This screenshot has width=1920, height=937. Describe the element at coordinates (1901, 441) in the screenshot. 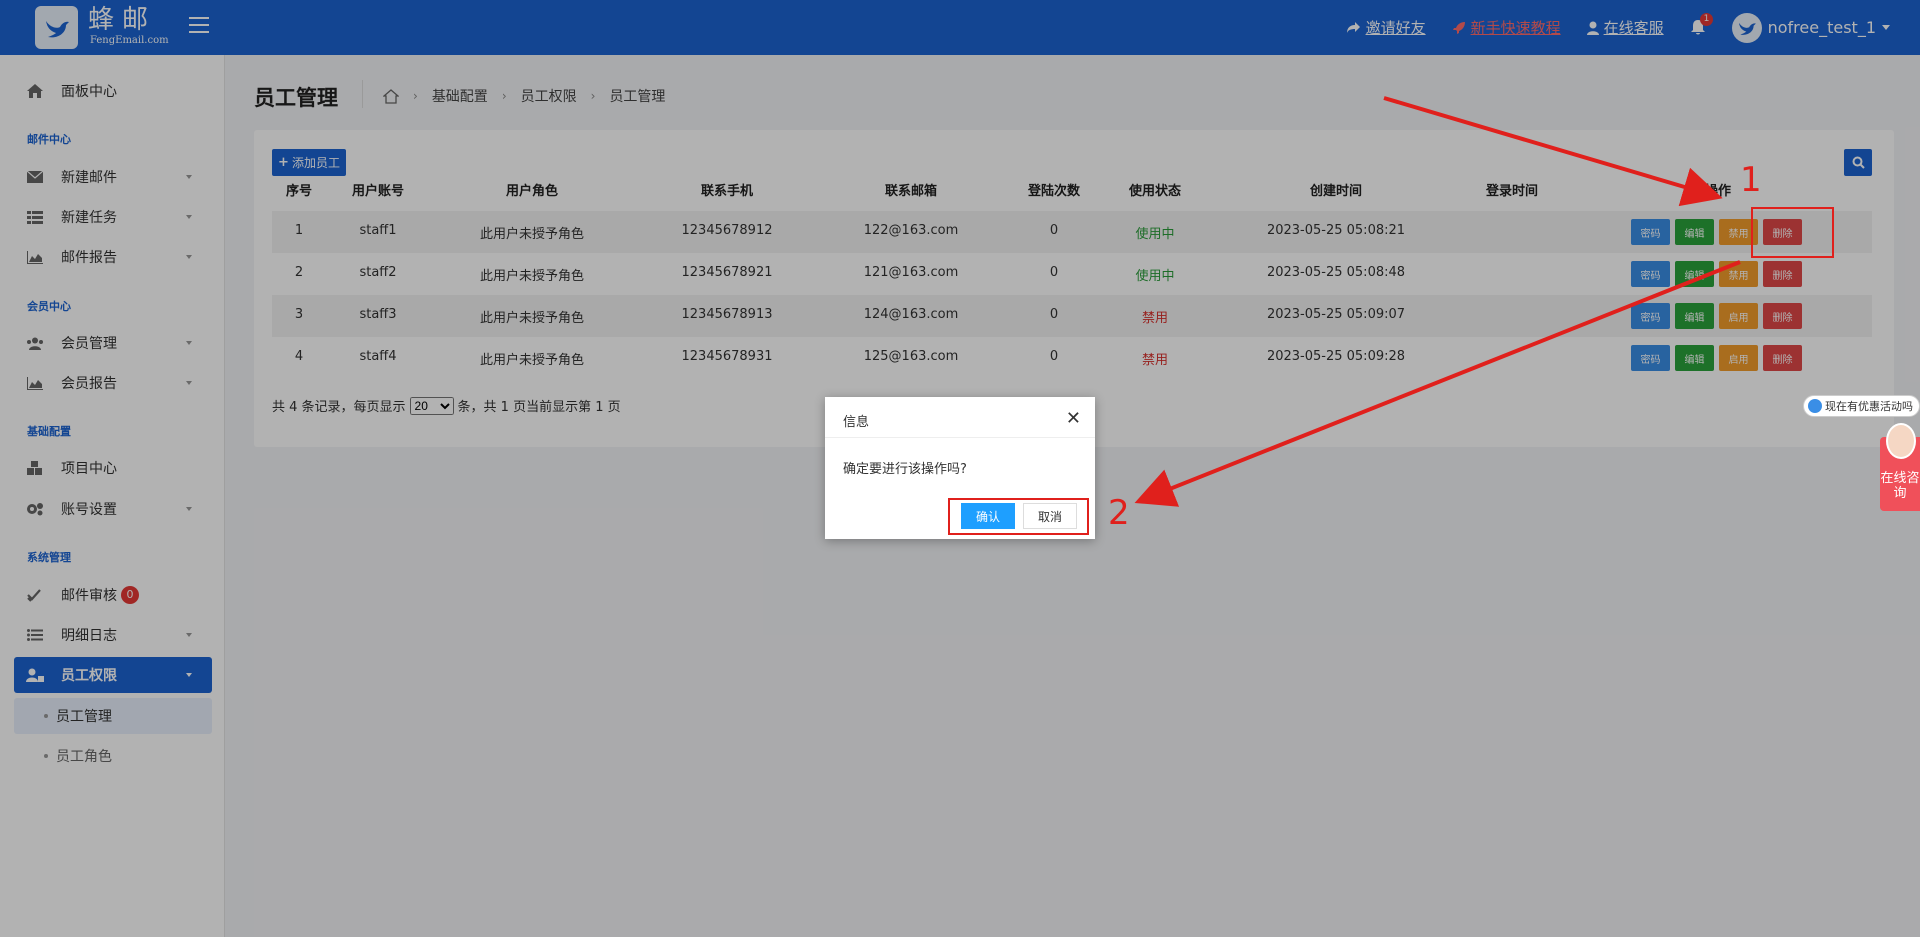

I see `agent-avatar` at that location.